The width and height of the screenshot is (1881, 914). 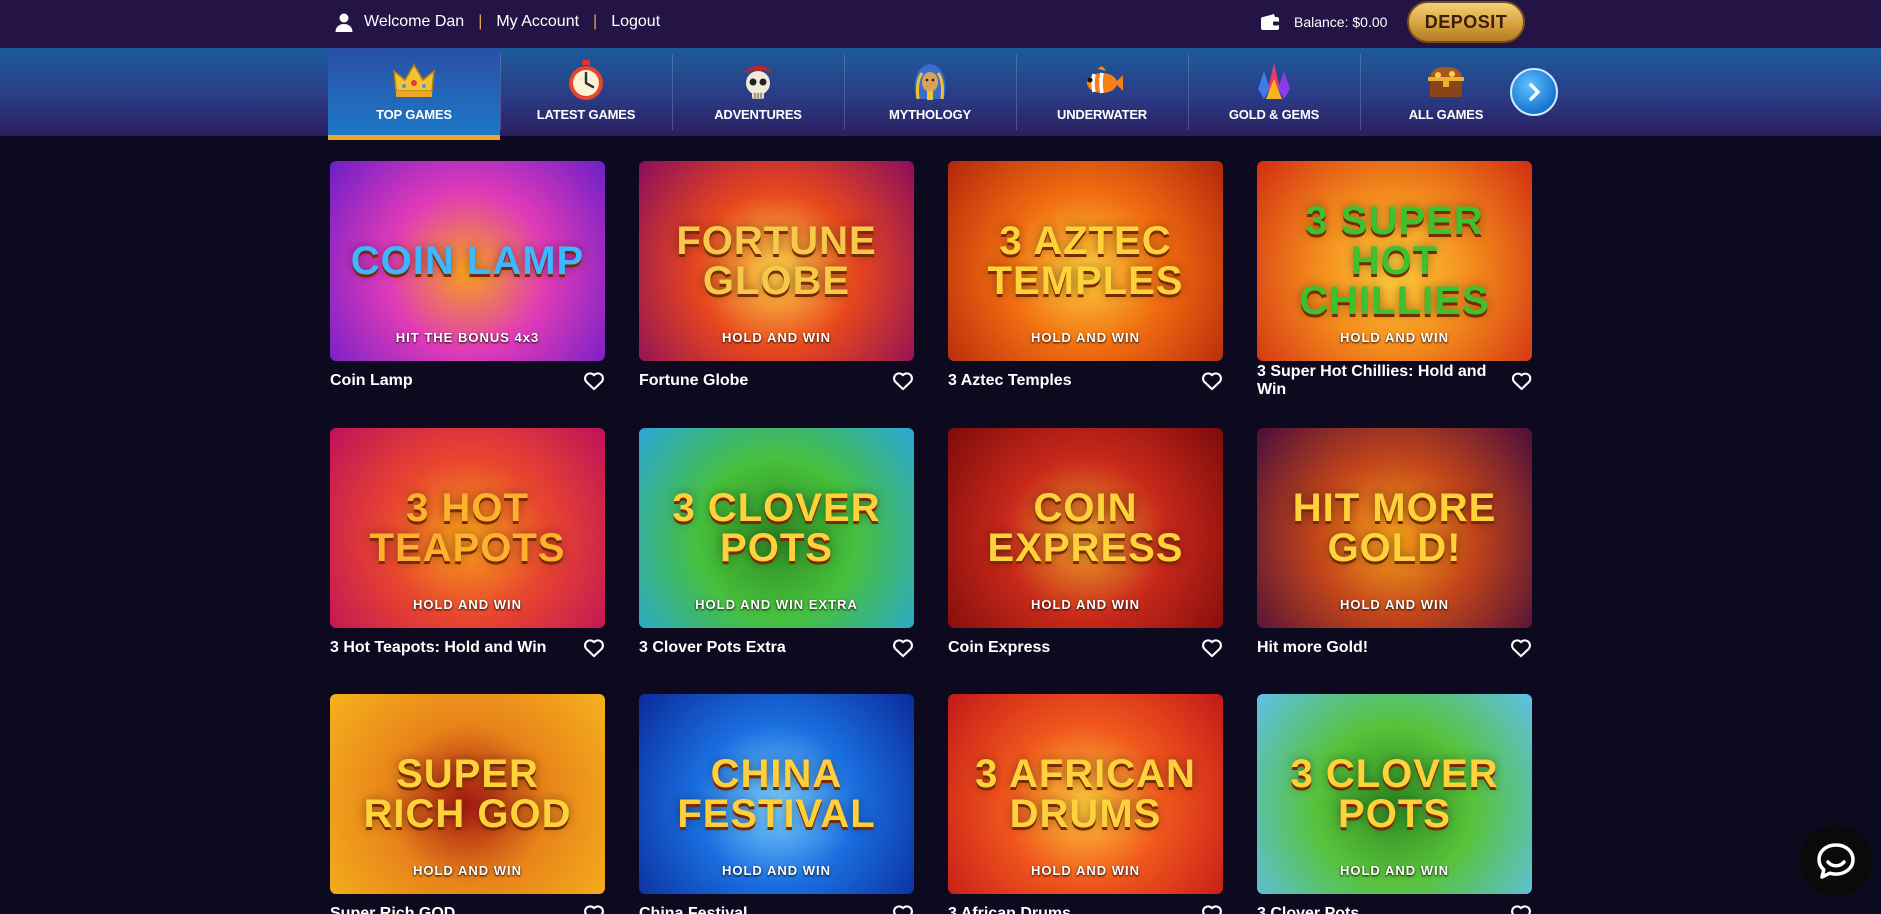 I want to click on game-caption: Hit more Gold!, so click(x=1394, y=648).